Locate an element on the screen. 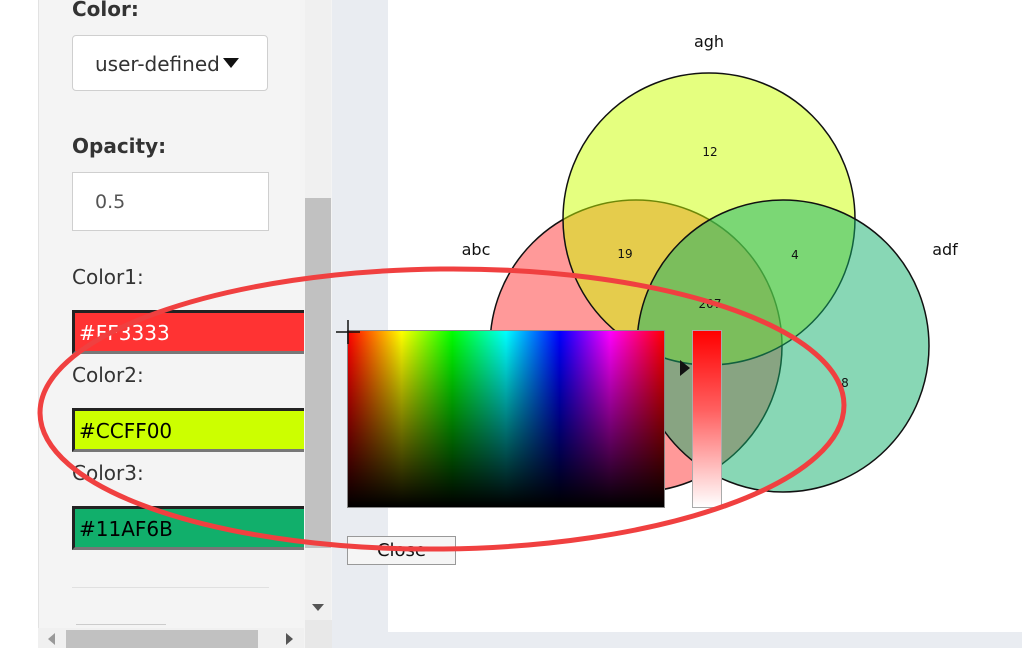 The height and width of the screenshot is (648, 1022). venn-circle-adf is located at coordinates (783, 346).